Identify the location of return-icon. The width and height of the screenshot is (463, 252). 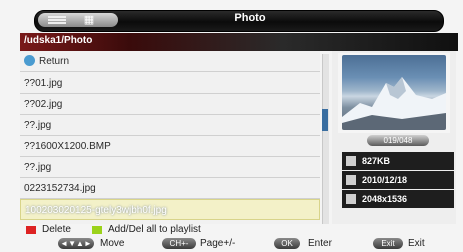
(29, 60).